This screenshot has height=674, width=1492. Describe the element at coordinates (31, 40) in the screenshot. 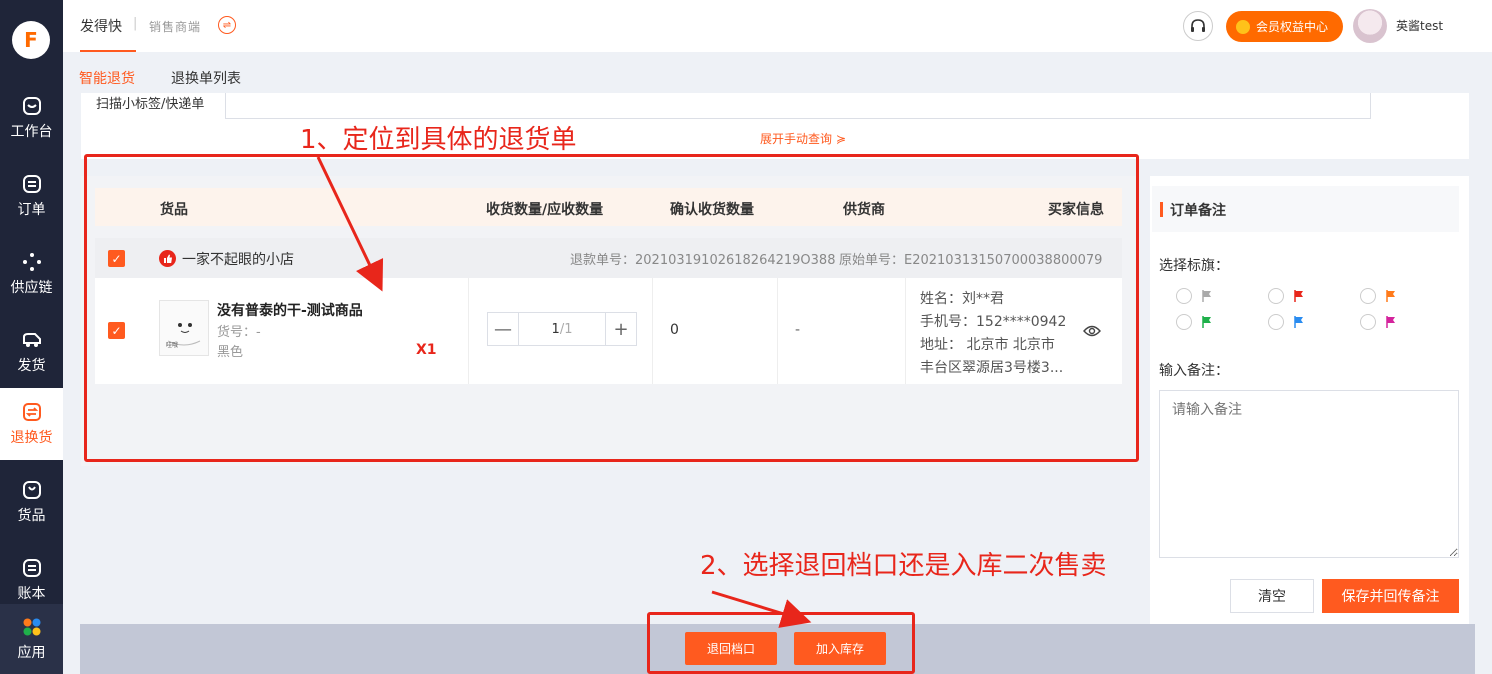

I see `app-logo: F` at that location.